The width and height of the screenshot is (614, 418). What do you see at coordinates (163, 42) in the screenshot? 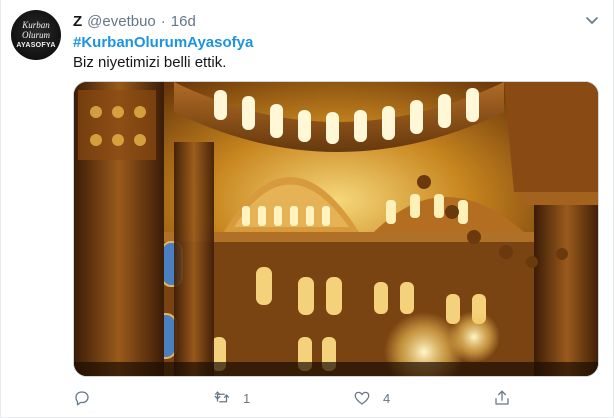
I see `hashtag-link: #KurbanOlurumAyasofya` at bounding box center [163, 42].